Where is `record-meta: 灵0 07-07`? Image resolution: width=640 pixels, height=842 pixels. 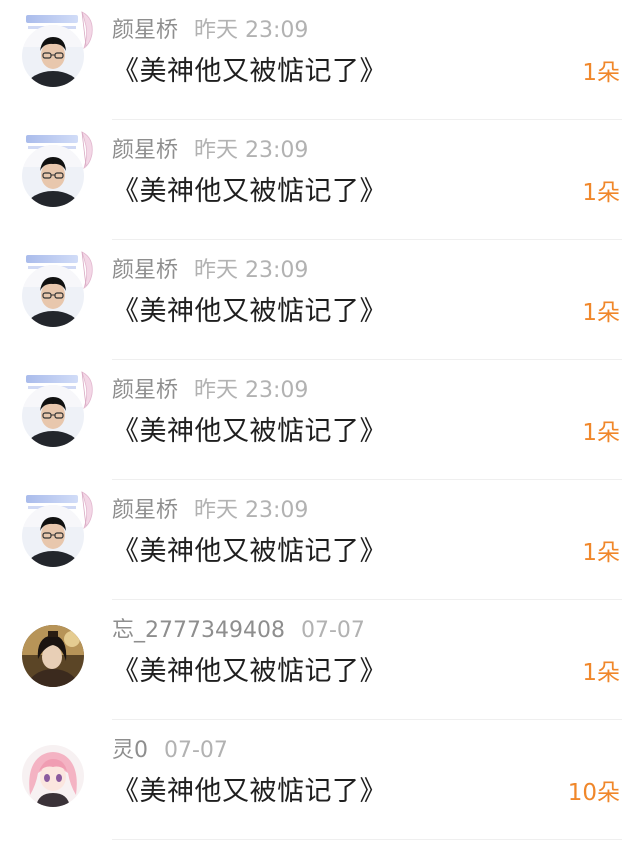 record-meta: 灵0 07-07 is located at coordinates (170, 751).